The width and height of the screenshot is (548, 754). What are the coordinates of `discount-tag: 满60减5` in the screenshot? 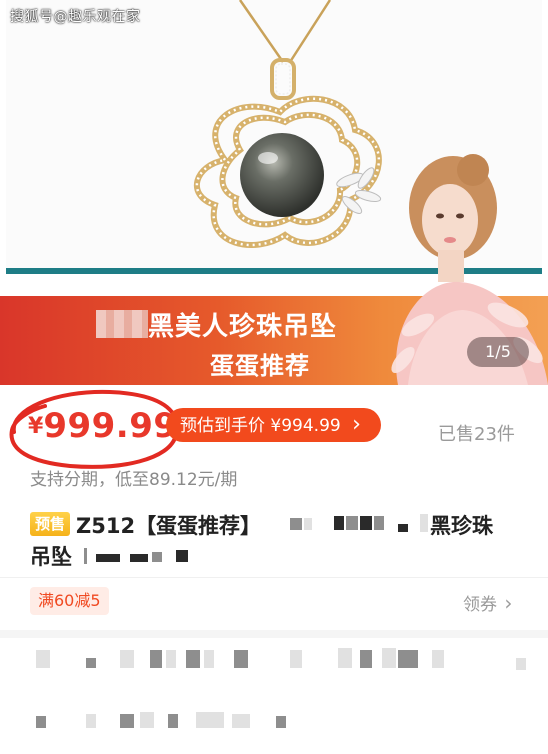 It's located at (69, 601).